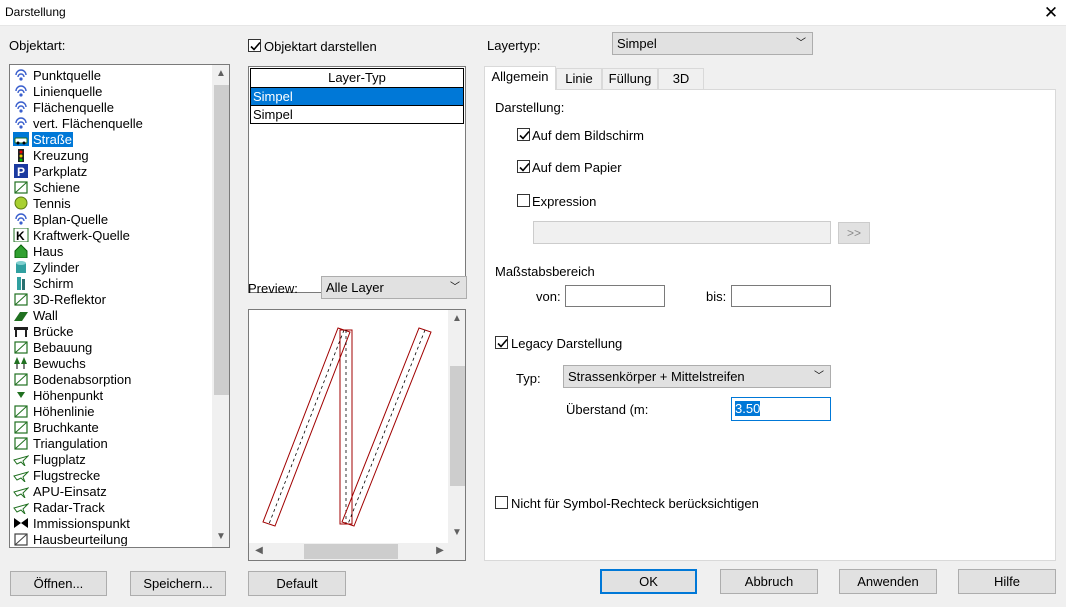 The image size is (1066, 607). I want to click on typ-select: Strassenkörper + Mittelstreifen ﹀, so click(697, 376).